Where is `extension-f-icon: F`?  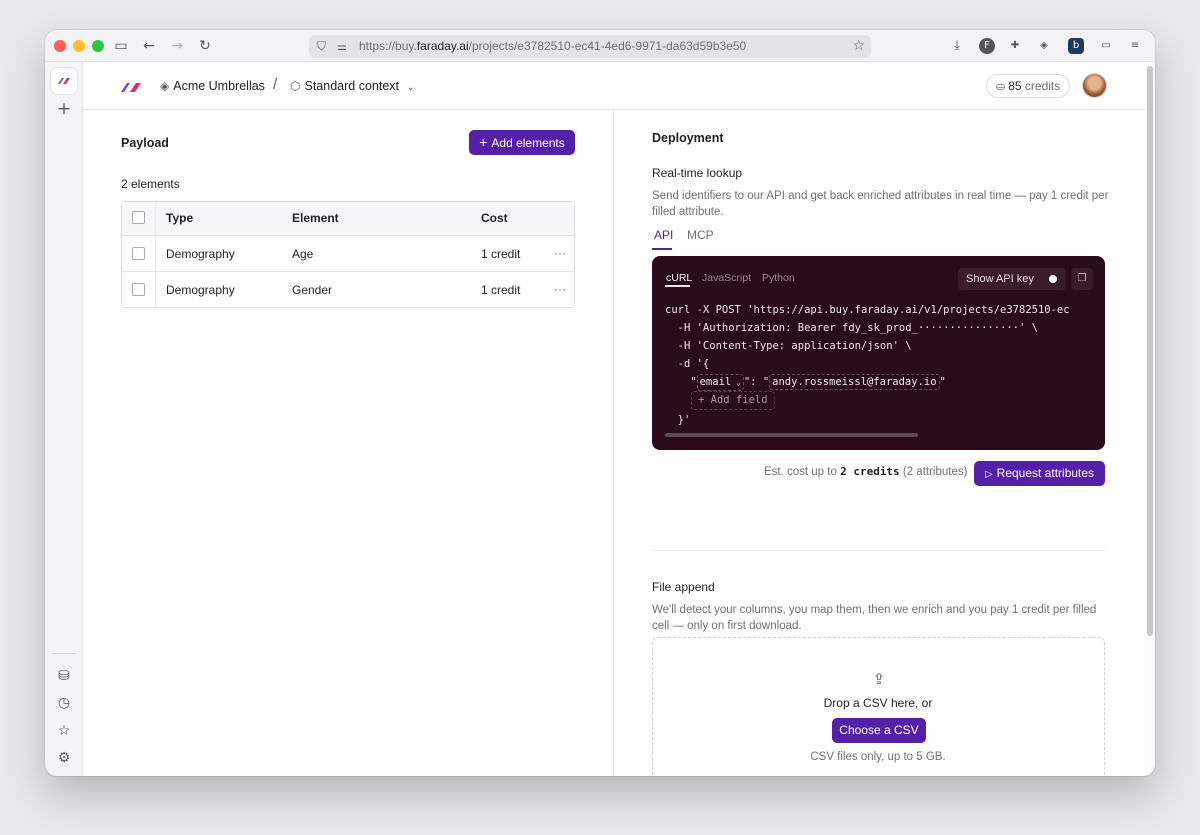
extension-f-icon: F is located at coordinates (987, 46).